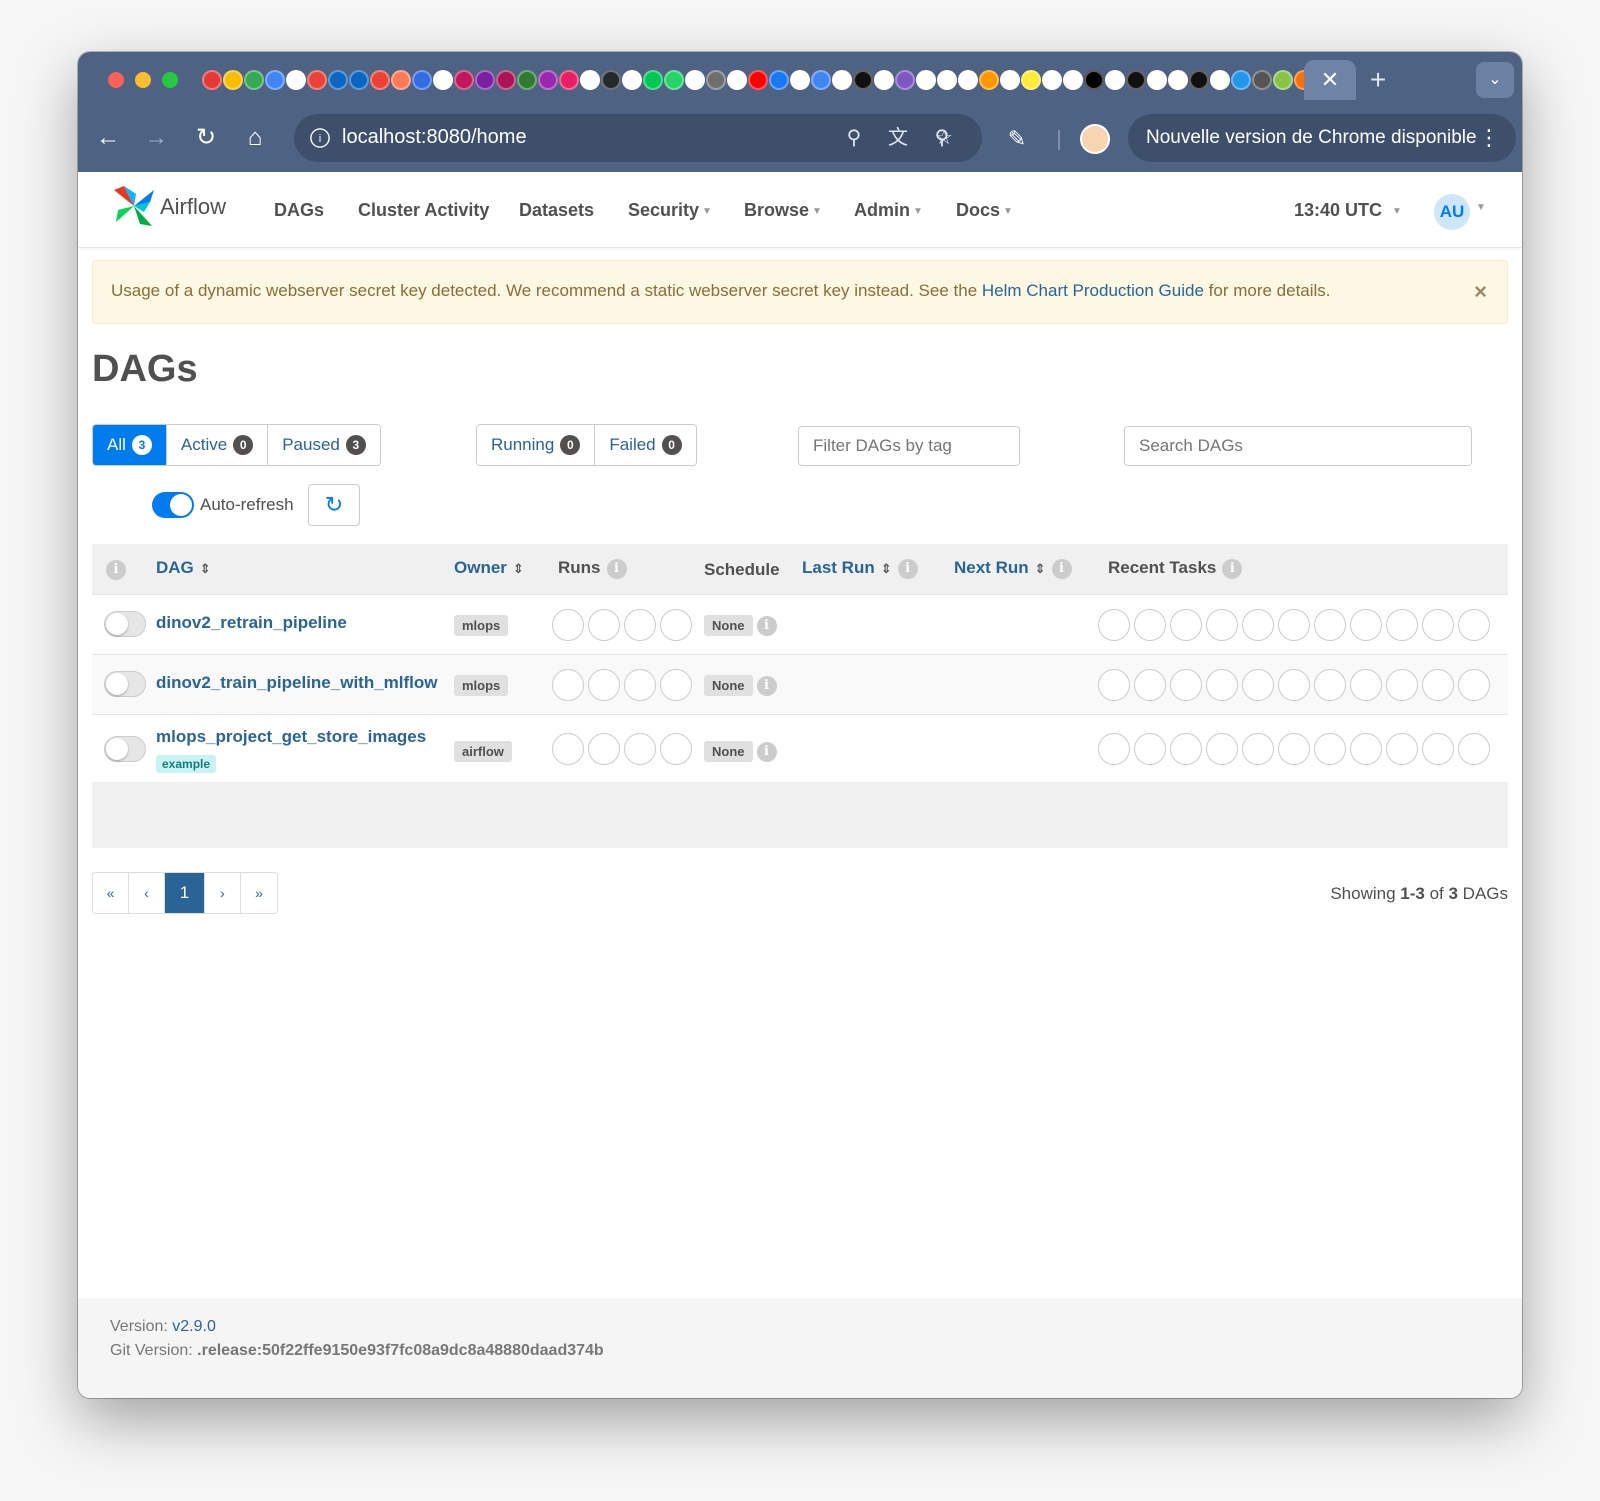  Describe the element at coordinates (299, 210) in the screenshot. I see `nav-dags: DAGs` at that location.